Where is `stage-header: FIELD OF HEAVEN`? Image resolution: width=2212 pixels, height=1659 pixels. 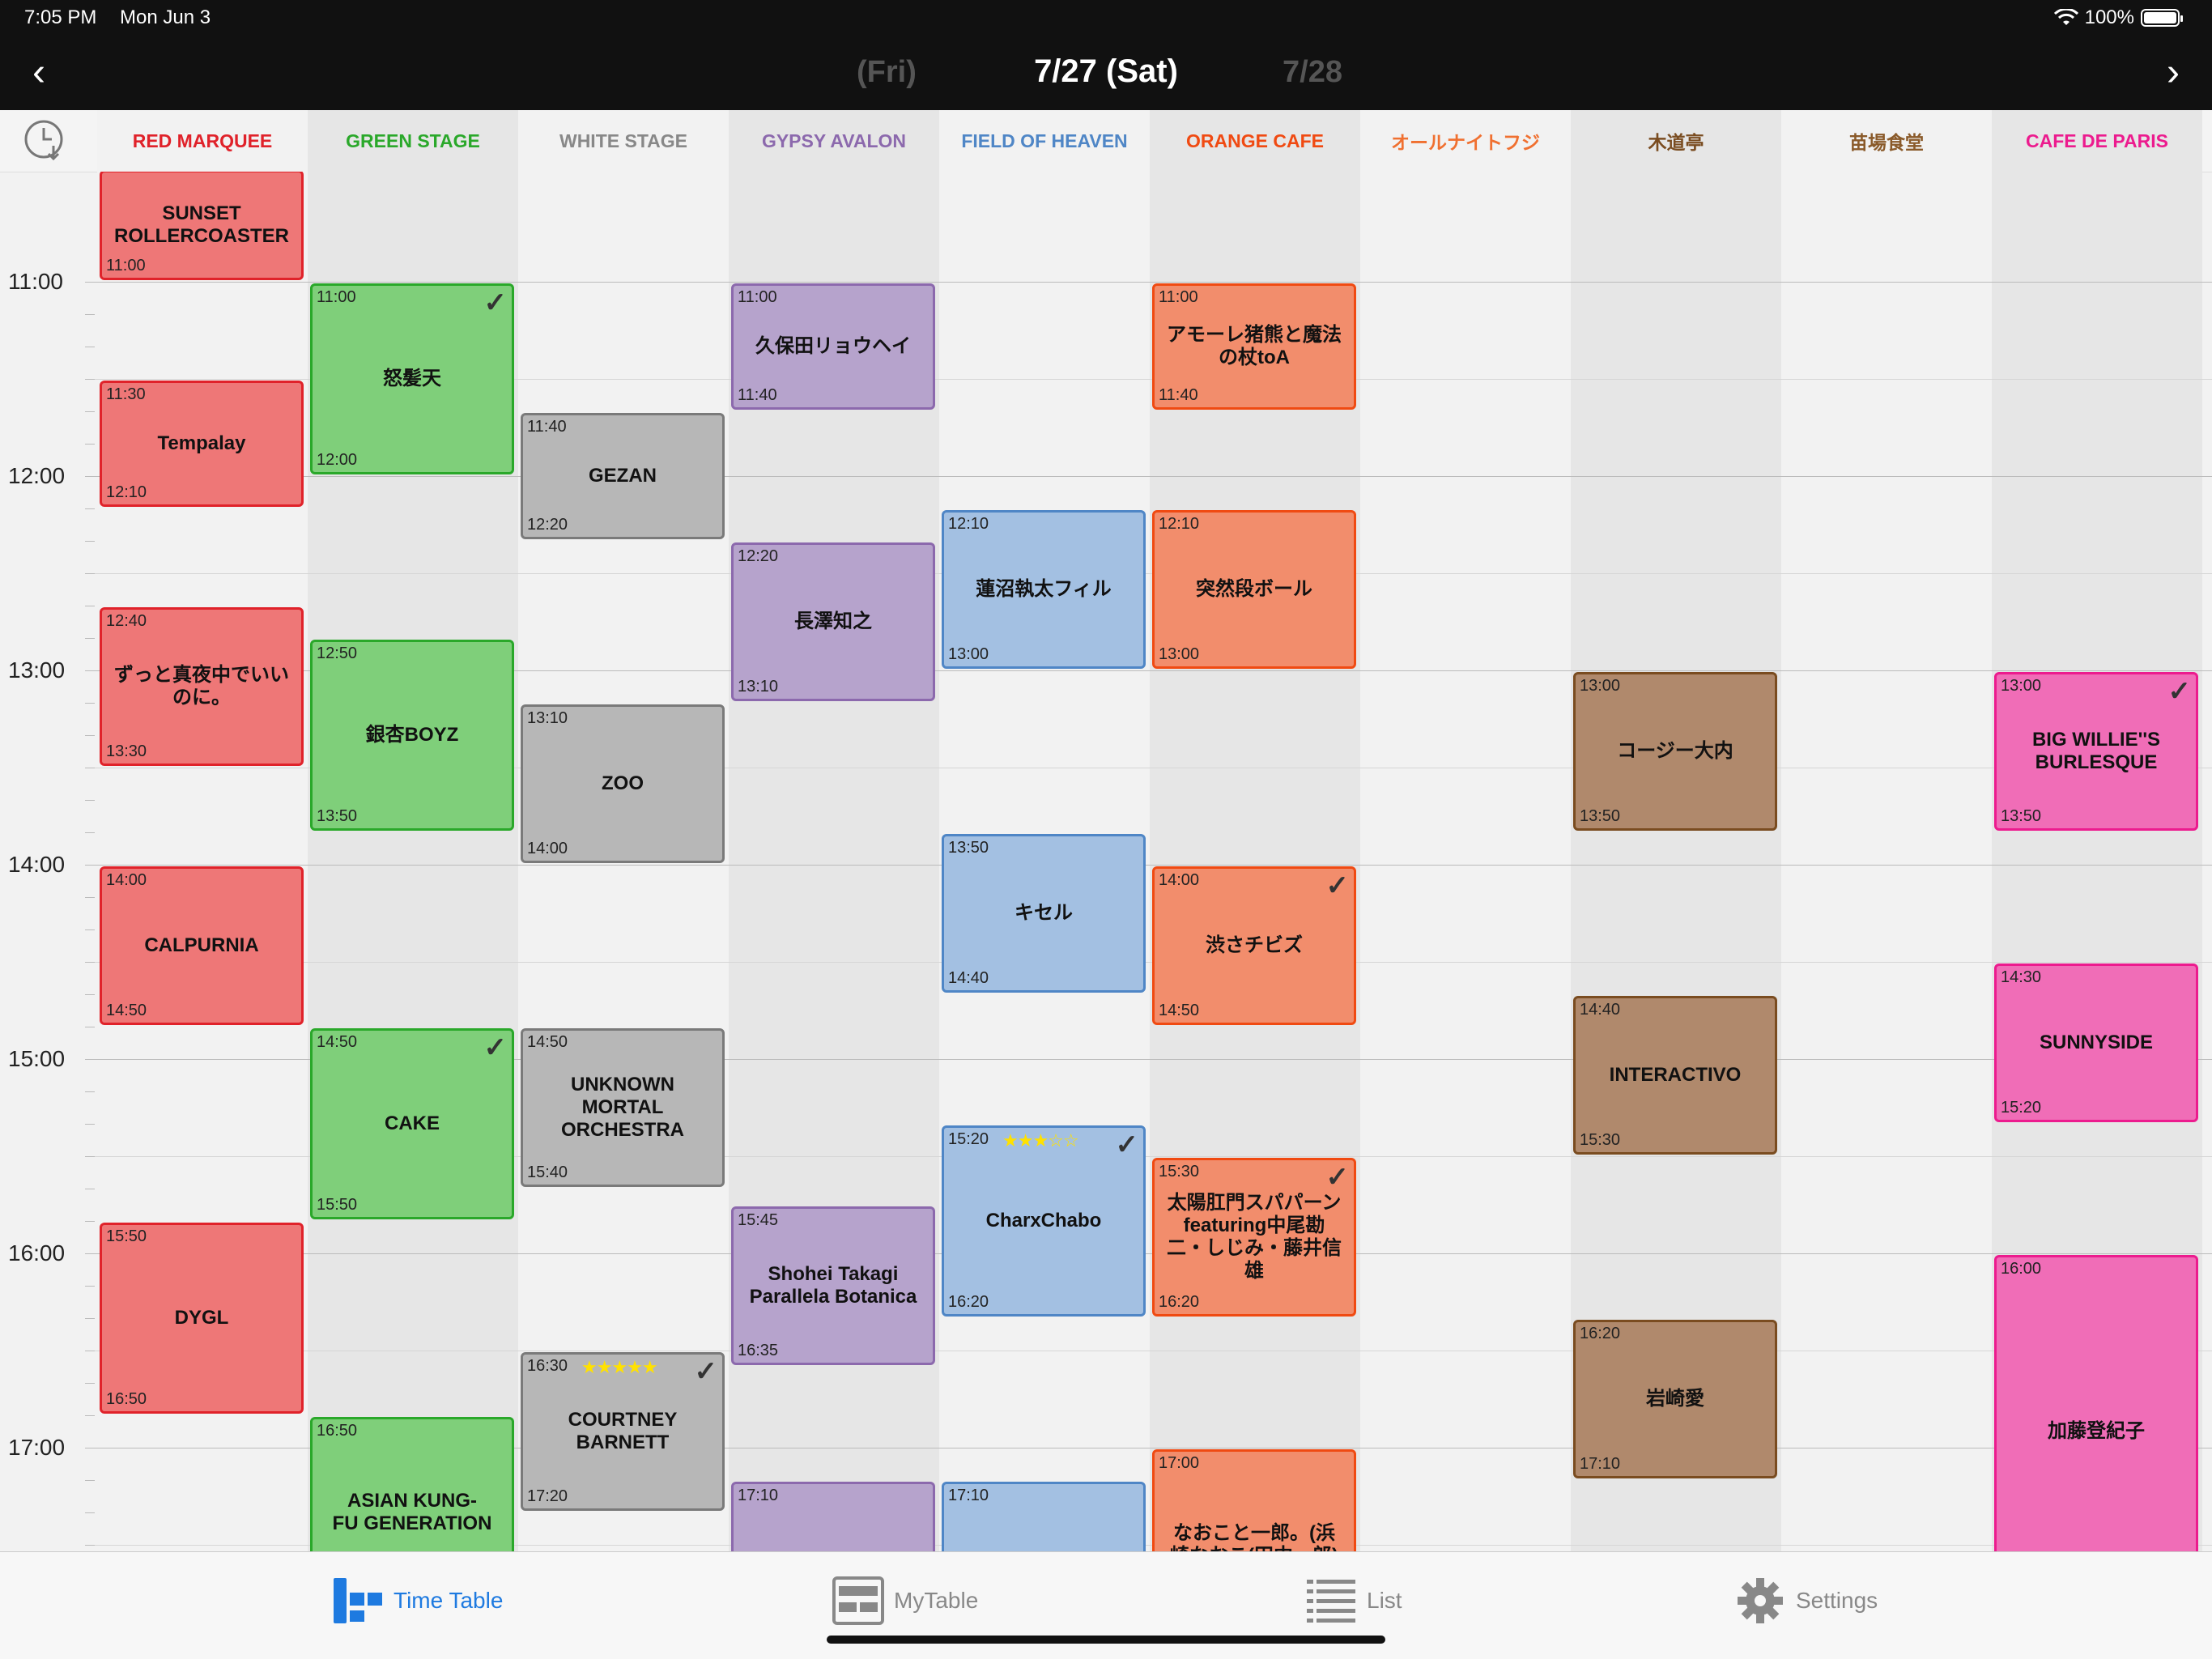 stage-header: FIELD OF HEAVEN is located at coordinates (1045, 141).